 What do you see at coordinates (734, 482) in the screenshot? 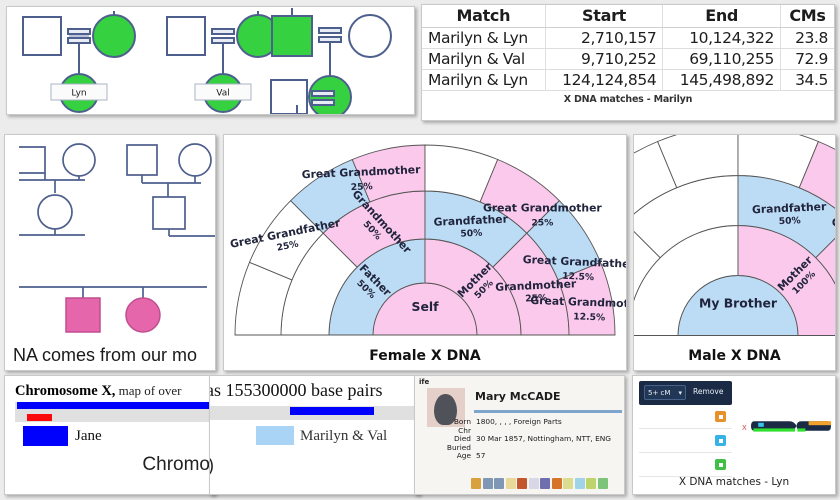
I see `x-matches-title: X DNA matches - Lyn` at bounding box center [734, 482].